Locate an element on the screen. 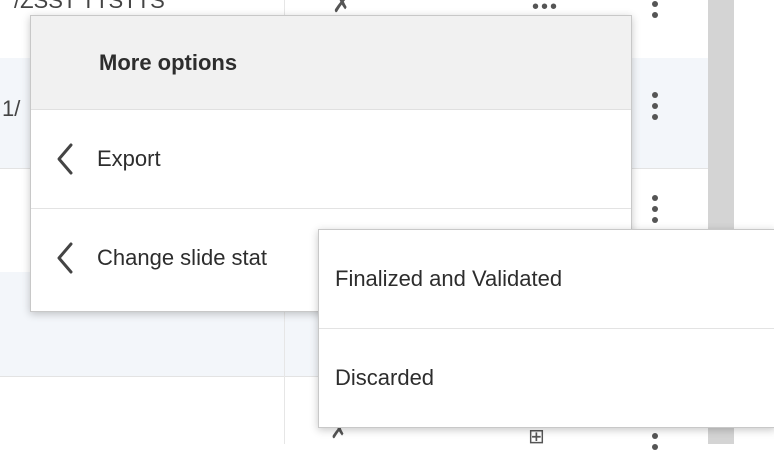 This screenshot has height=450, width=774. submenu-item-finalized-and-validated: Finalized and Validated is located at coordinates (546, 279).